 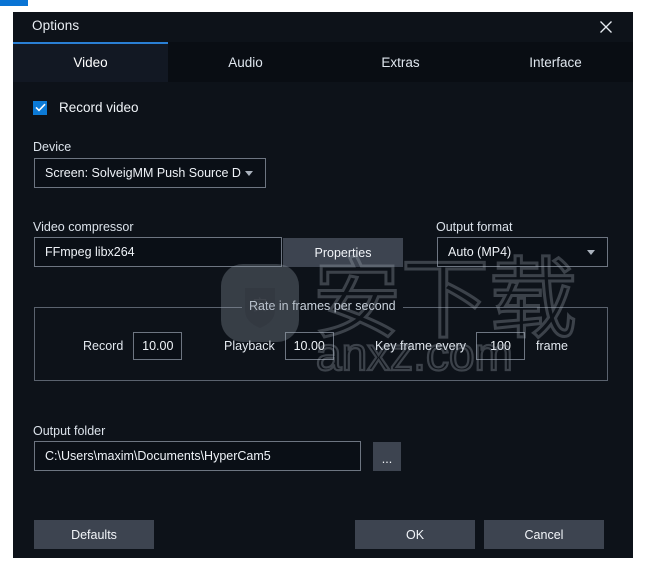 What do you see at coordinates (83, 227) in the screenshot?
I see `video-compressor-label: Video compressor` at bounding box center [83, 227].